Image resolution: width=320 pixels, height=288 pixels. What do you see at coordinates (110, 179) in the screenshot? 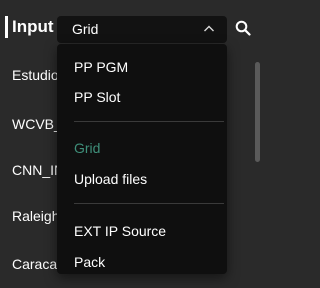
I see `menu-item-upload-files: Upload files` at bounding box center [110, 179].